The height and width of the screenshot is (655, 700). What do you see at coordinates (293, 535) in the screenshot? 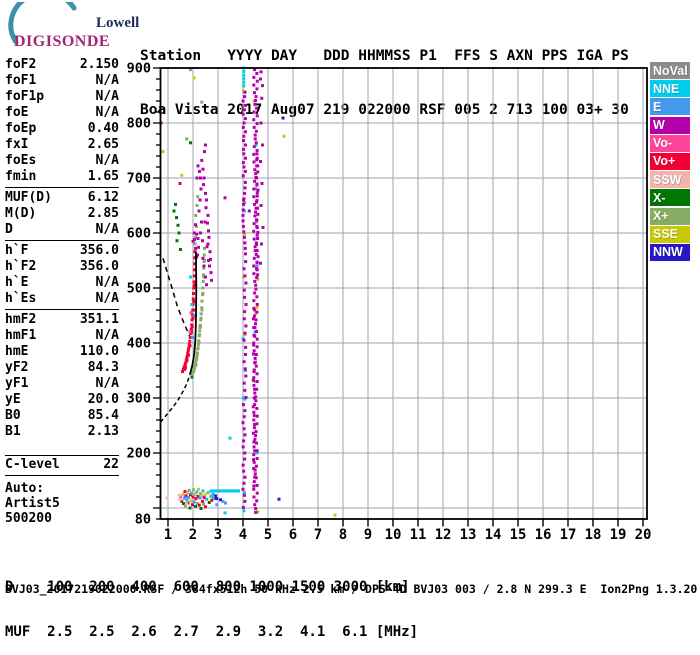
I see `x-tick-label: 6` at bounding box center [293, 535].